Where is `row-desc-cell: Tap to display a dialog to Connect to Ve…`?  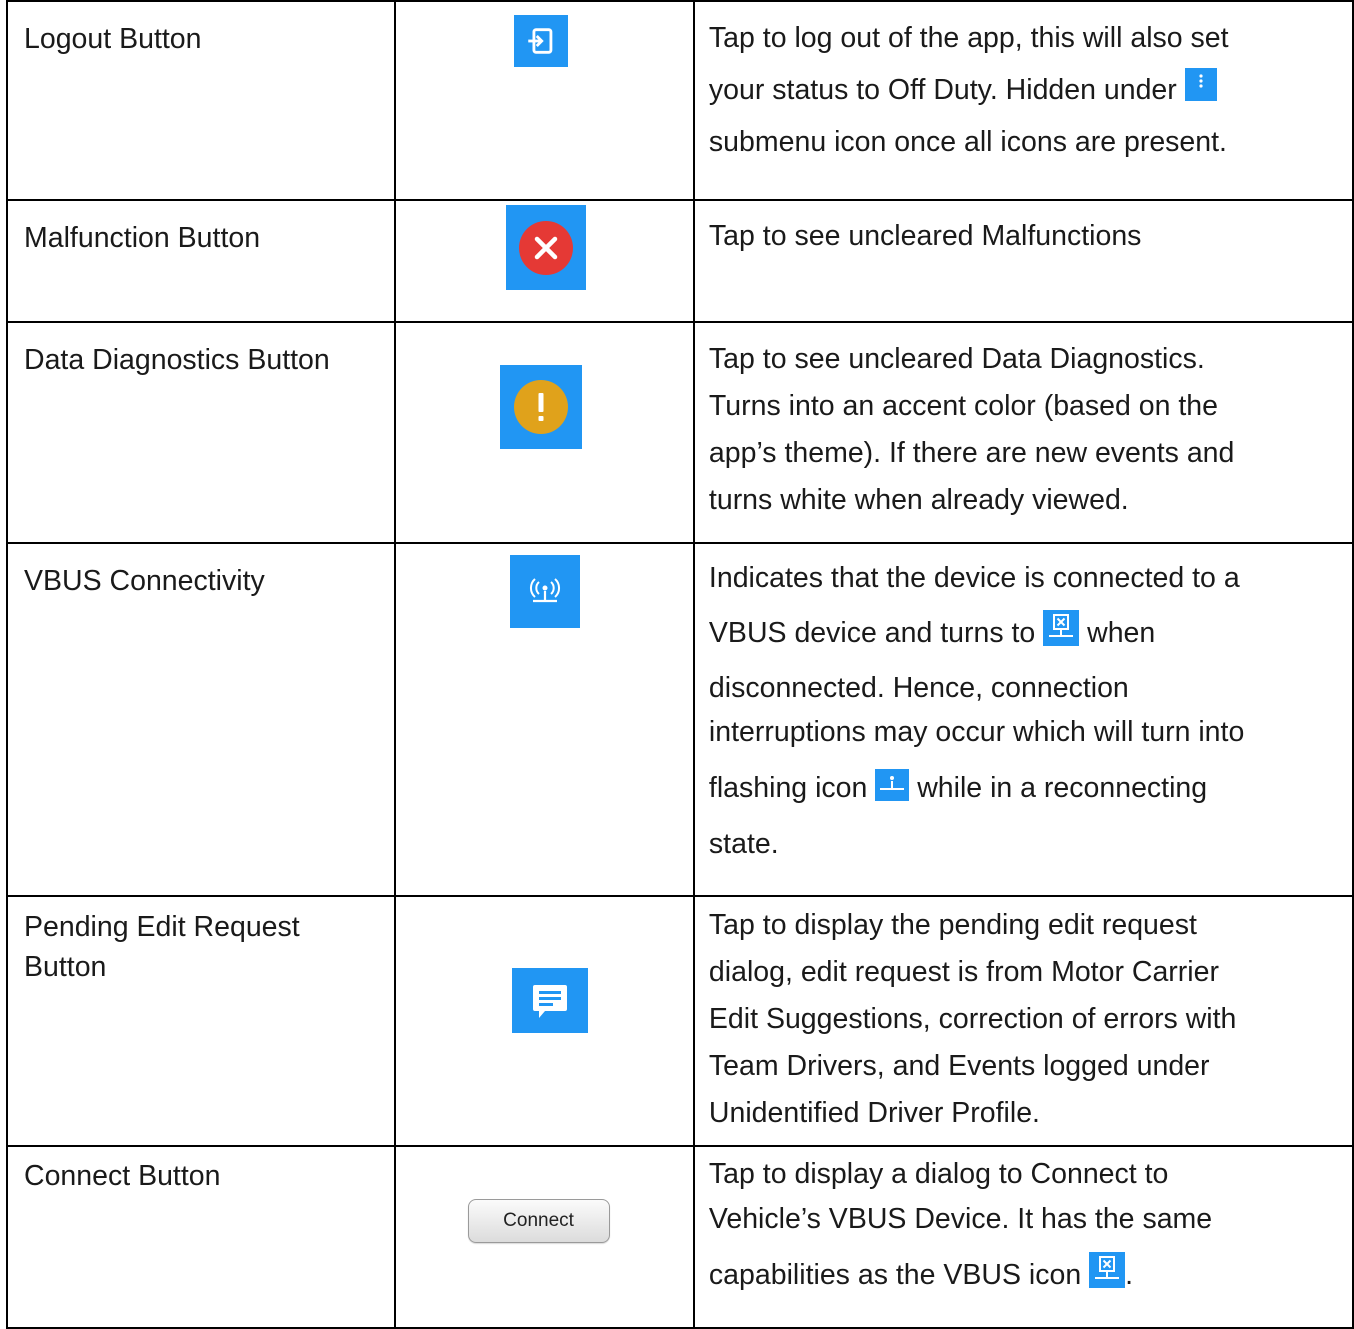 row-desc-cell: Tap to display a dialog to Connect to Ve… is located at coordinates (1023, 1237).